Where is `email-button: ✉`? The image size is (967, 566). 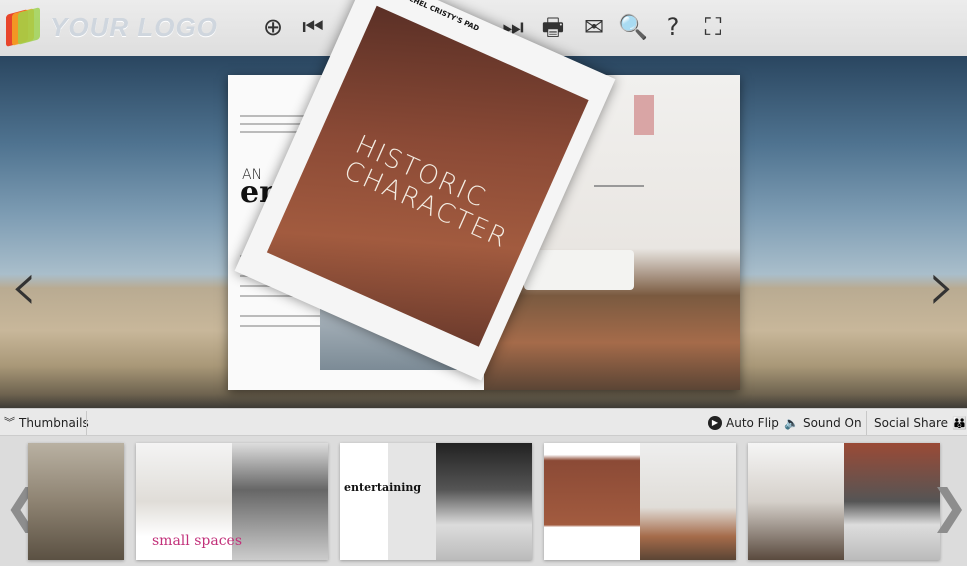
email-button: ✉ is located at coordinates (594, 27).